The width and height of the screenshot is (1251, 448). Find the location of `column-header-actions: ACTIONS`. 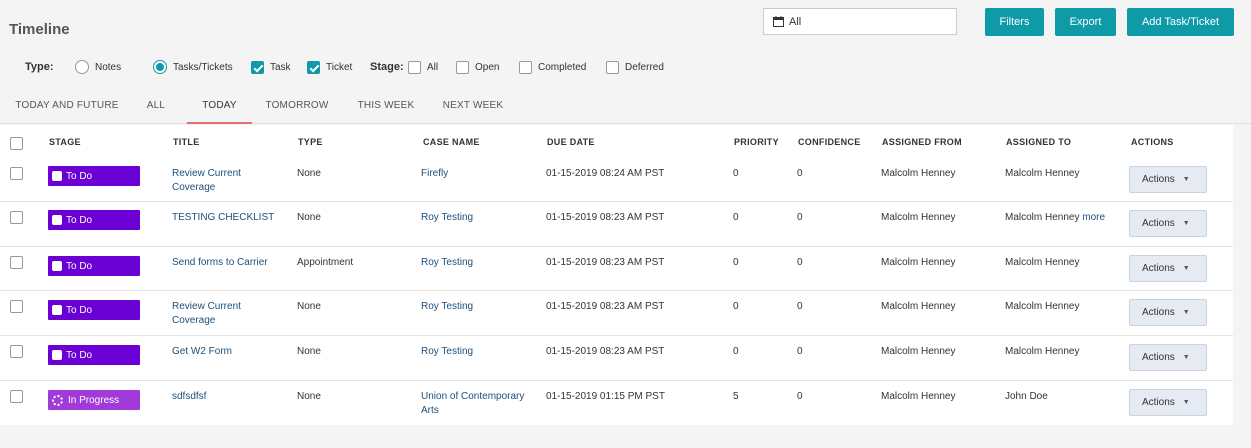

column-header-actions: ACTIONS is located at coordinates (1152, 142).